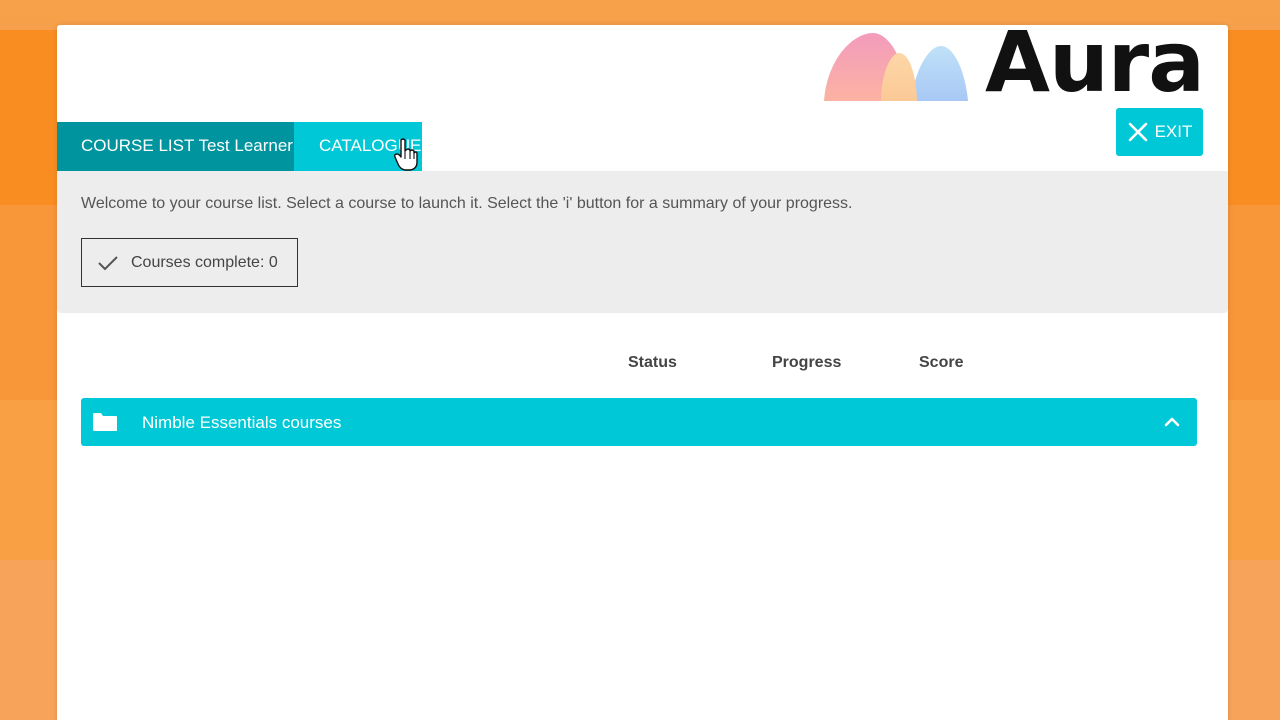 The image size is (1280, 720). Describe the element at coordinates (1095, 62) in the screenshot. I see `logo-text: Aura` at that location.